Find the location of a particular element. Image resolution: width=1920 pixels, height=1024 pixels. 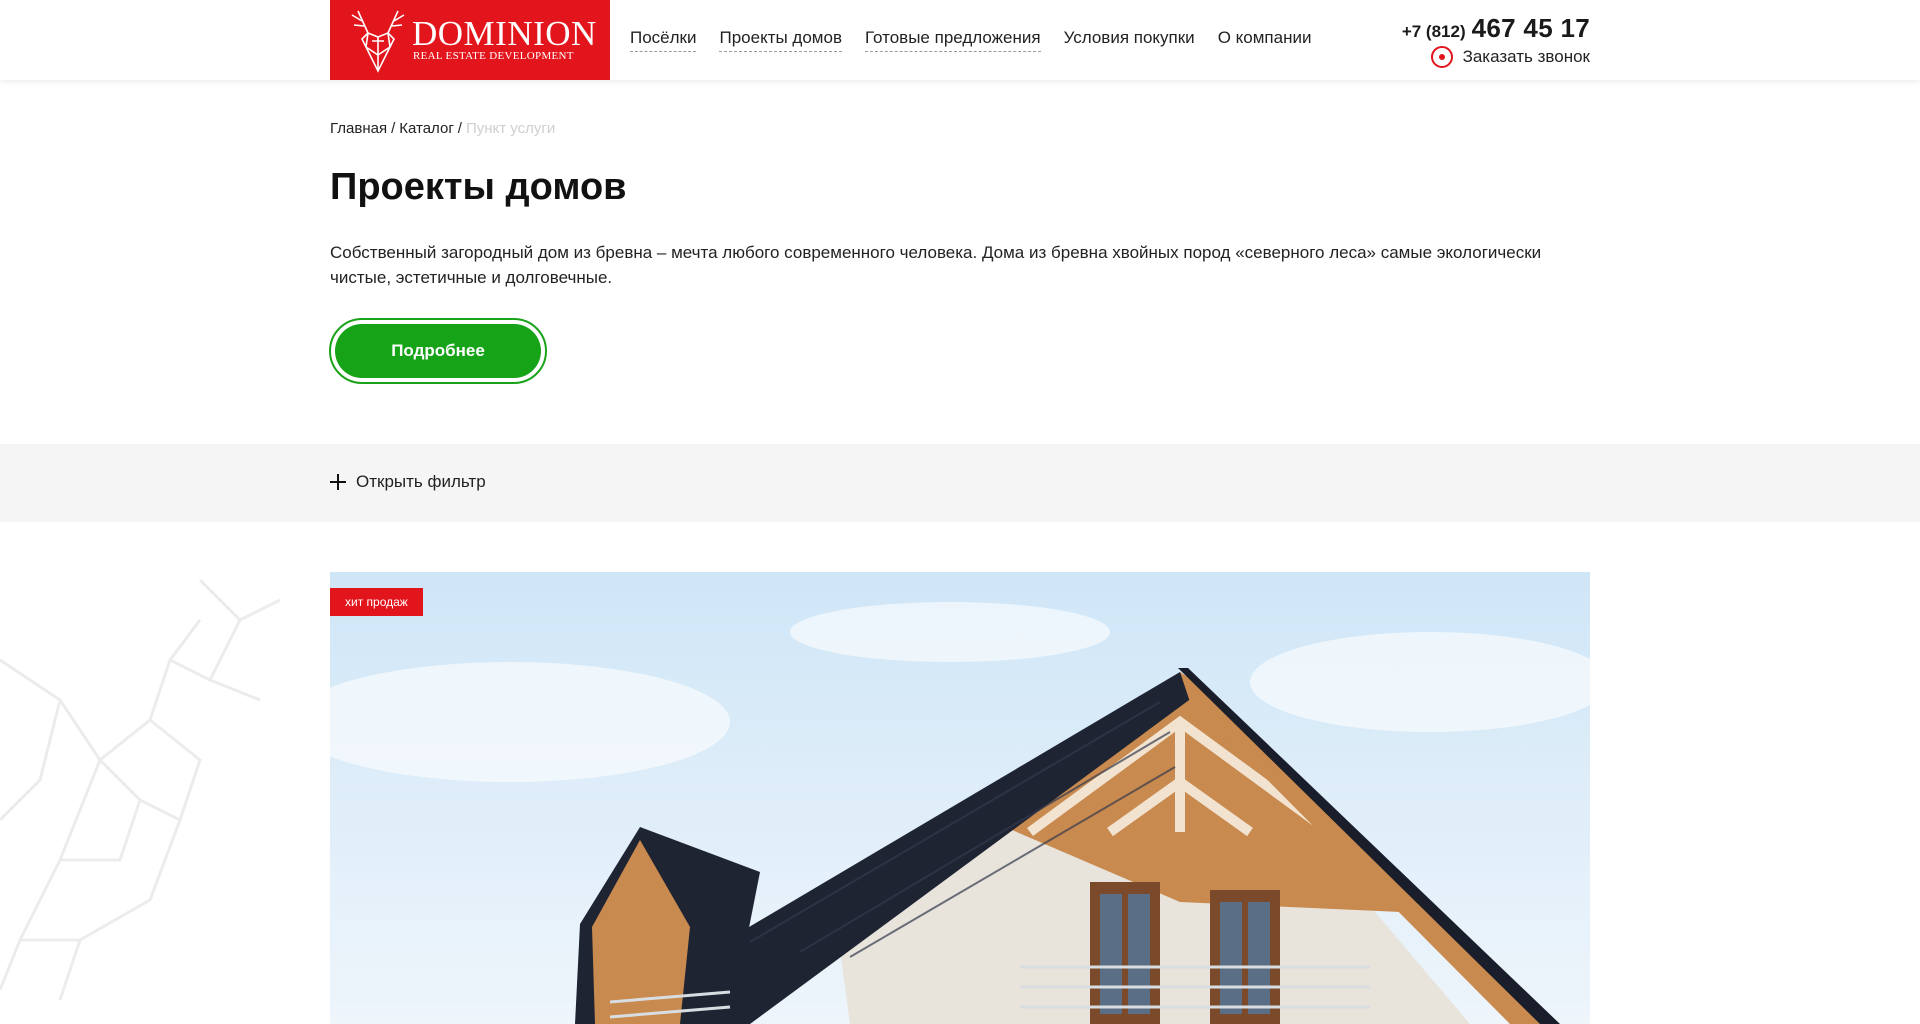

bestseller-badge: хит продаж is located at coordinates (376, 602).